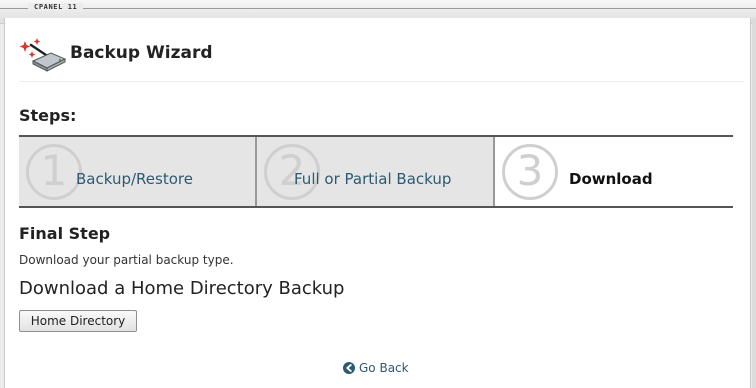 The image size is (756, 388). Describe the element at coordinates (384, 368) in the screenshot. I see `go-back-label: Go Back` at that location.